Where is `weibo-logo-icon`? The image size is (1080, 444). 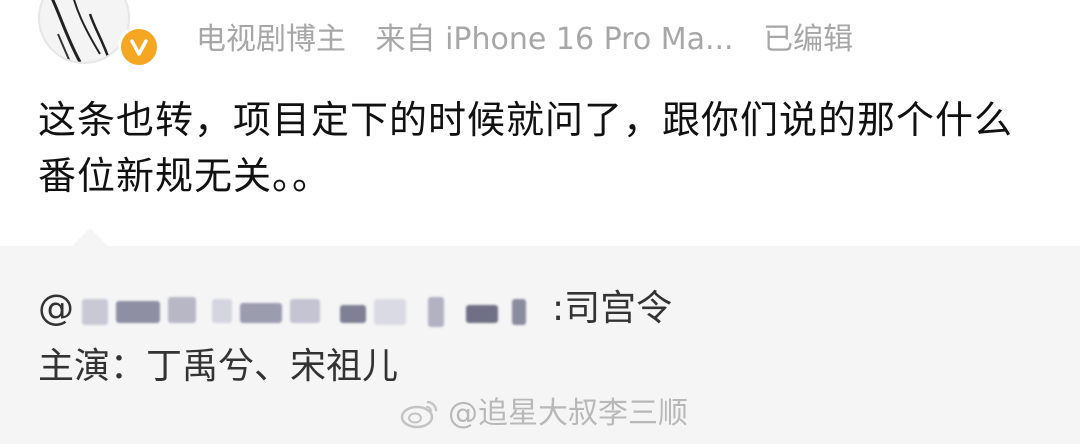 weibo-logo-icon is located at coordinates (420, 414).